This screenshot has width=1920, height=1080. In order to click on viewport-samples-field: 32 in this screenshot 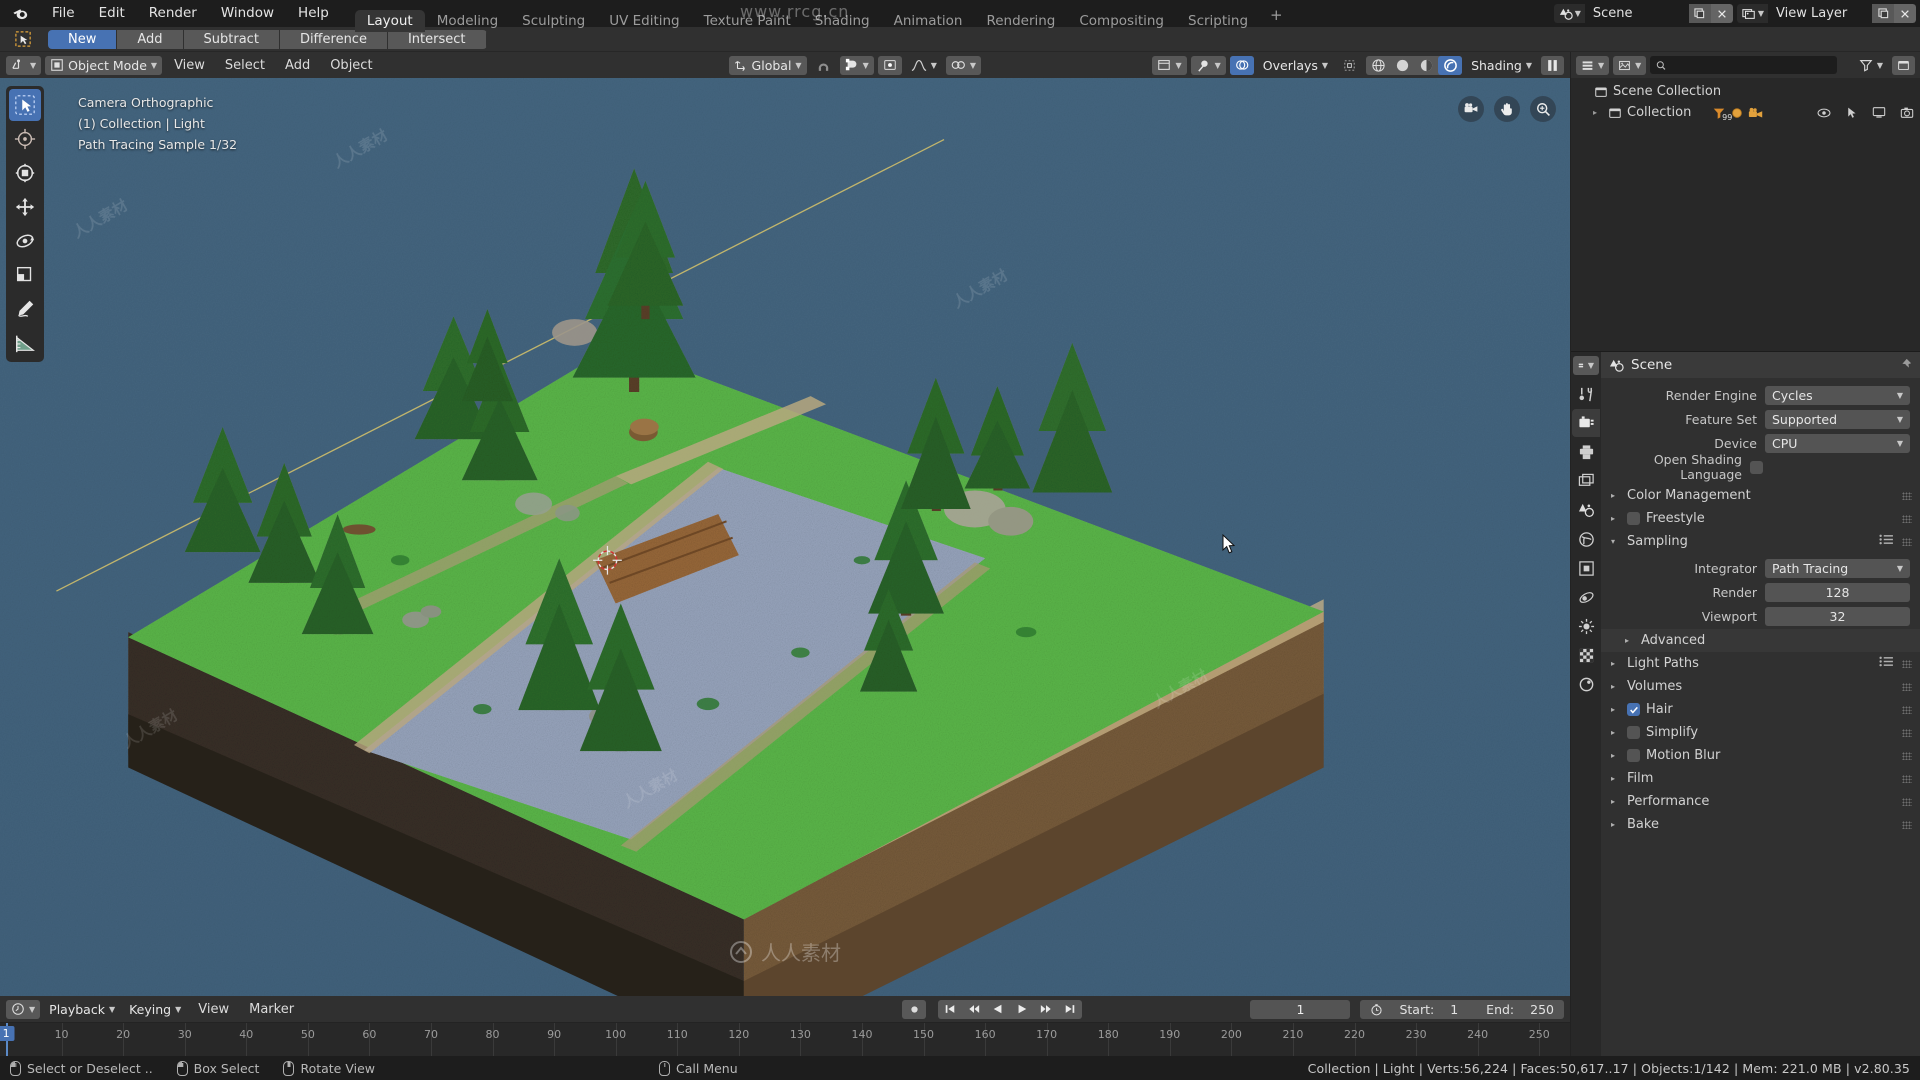, I will do `click(1837, 616)`.